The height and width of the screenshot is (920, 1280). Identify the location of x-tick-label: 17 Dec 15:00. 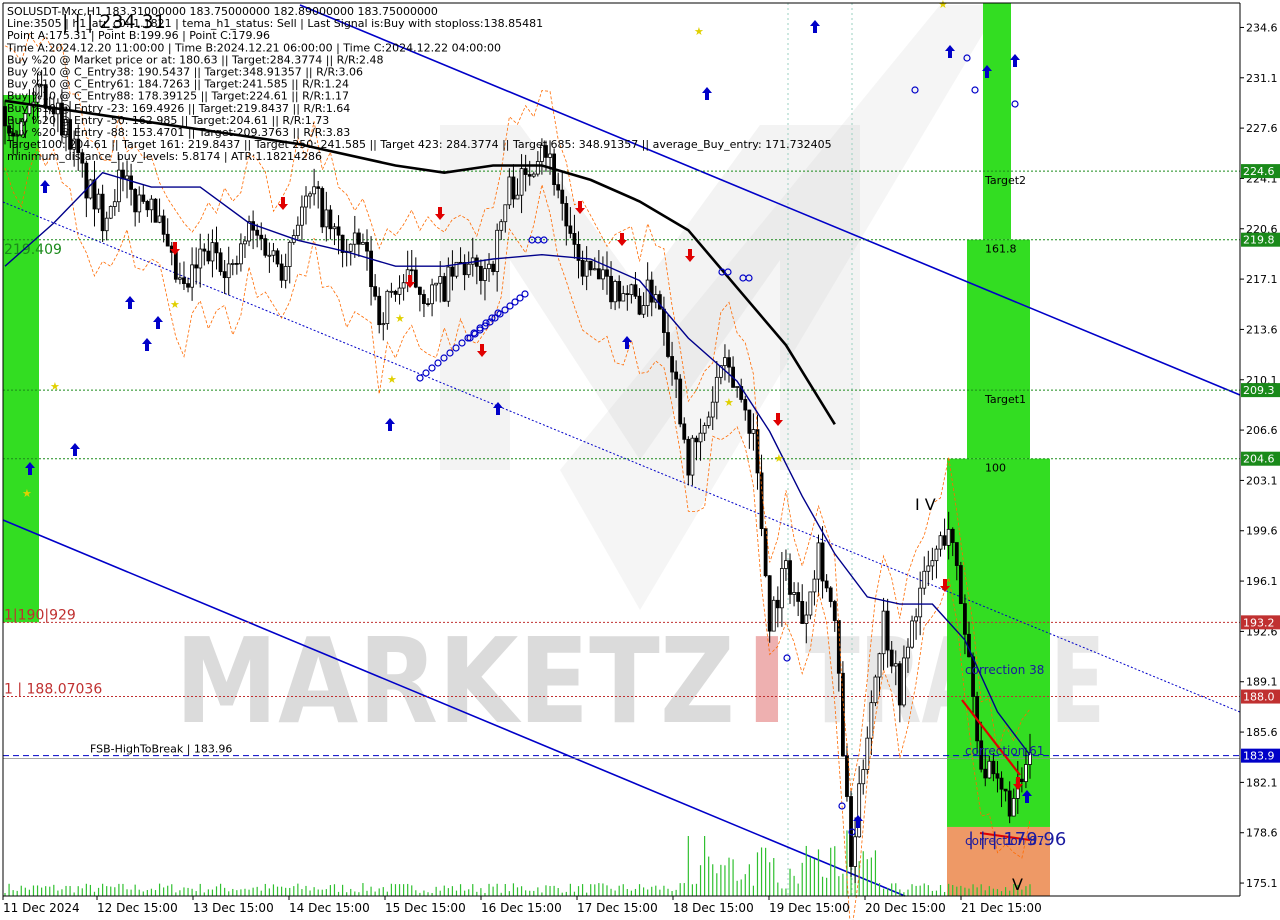
(617, 908).